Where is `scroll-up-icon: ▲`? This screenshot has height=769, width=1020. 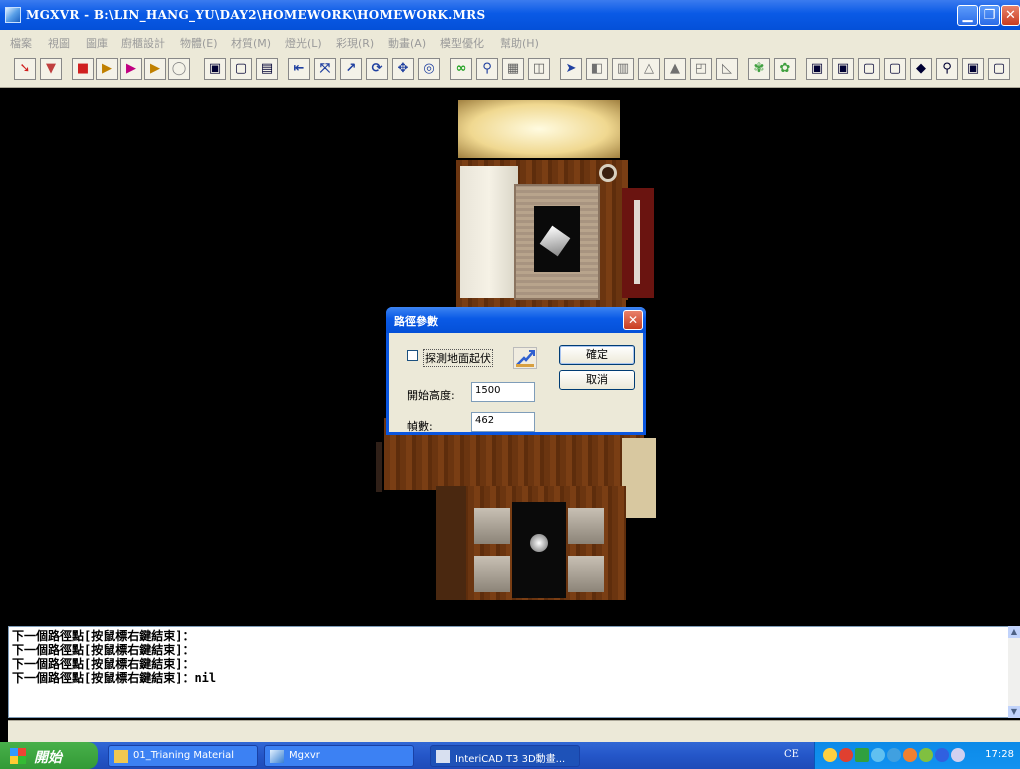
scroll-up-icon: ▲ is located at coordinates (1014, 632).